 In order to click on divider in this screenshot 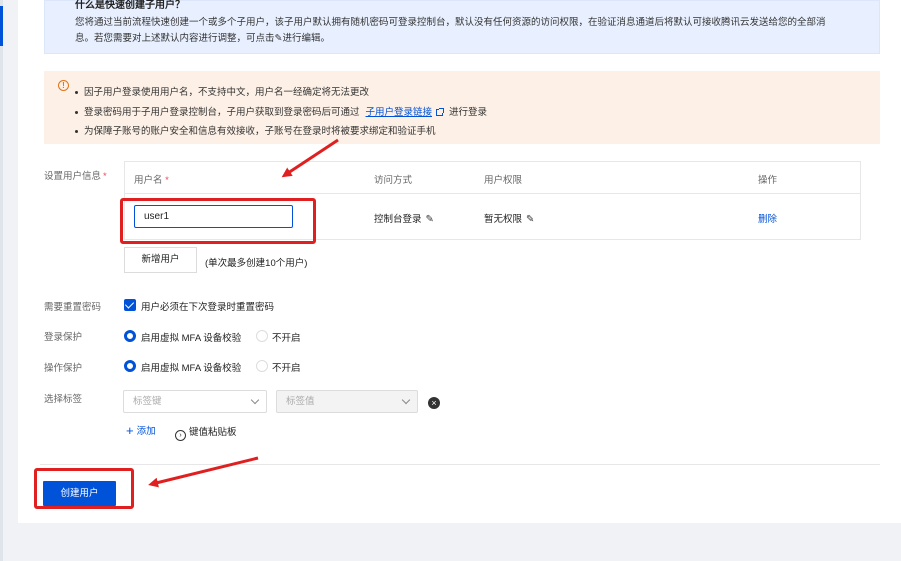, I will do `click(460, 464)`.